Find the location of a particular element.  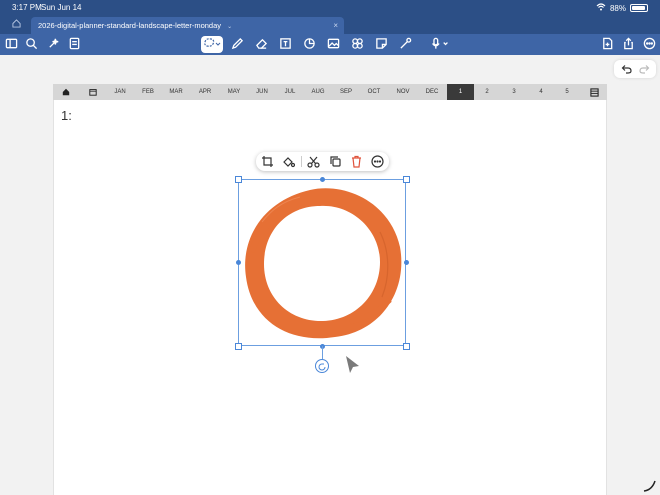

resize-handle-right is located at coordinates (406, 262).